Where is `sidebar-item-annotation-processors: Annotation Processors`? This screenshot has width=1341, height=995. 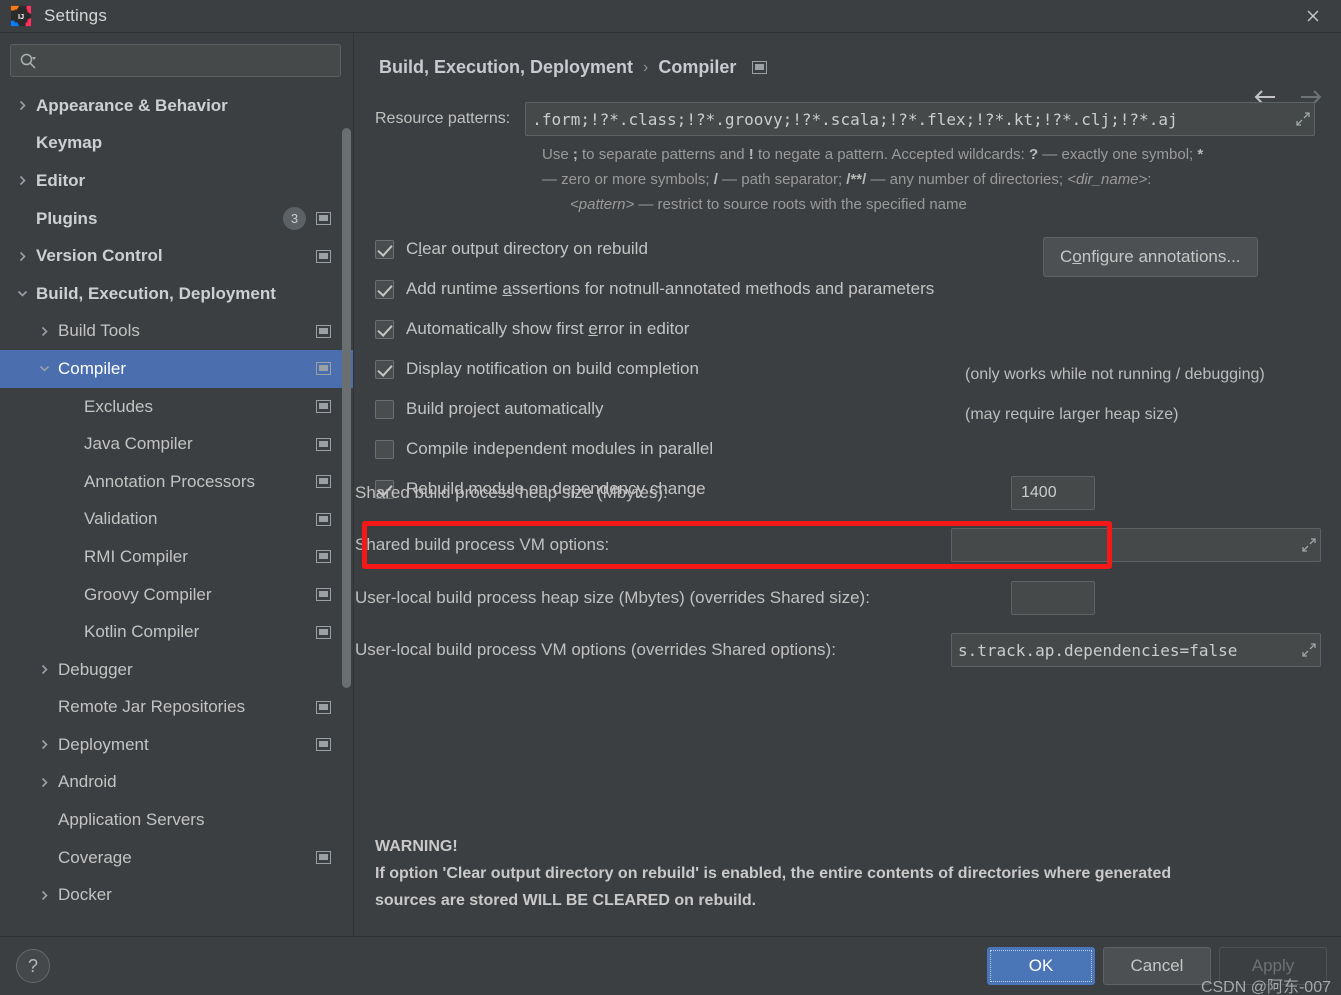
sidebar-item-annotation-processors: Annotation Processors is located at coordinates (176, 482).